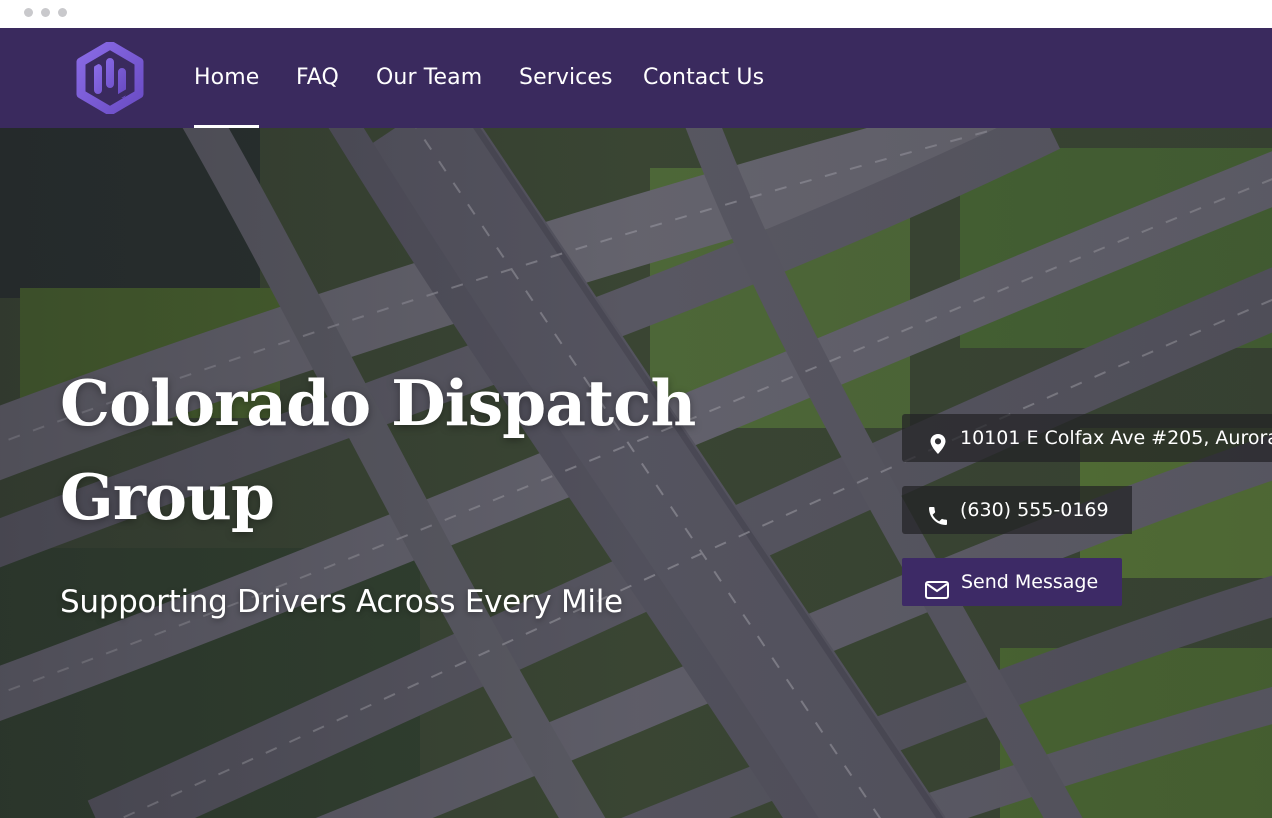 This screenshot has width=1272, height=818. What do you see at coordinates (636, 78) in the screenshot?
I see `site-header: Home FAQ Our Team Services Contact Us` at bounding box center [636, 78].